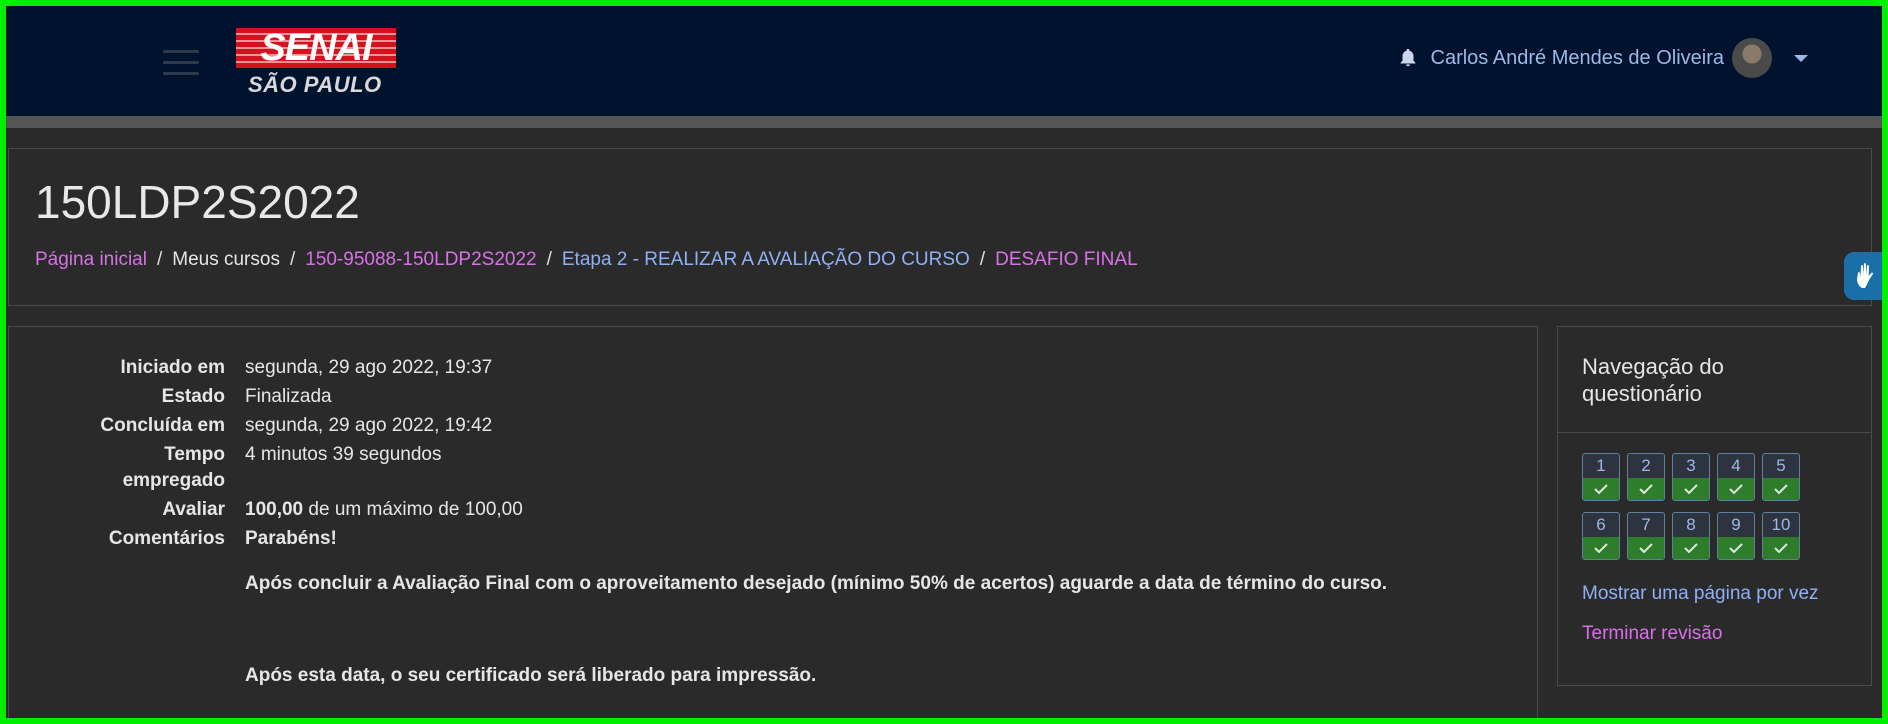  Describe the element at coordinates (766, 260) in the screenshot. I see `breadcrumb-item-section: Etapa 2 - REALIZAR A AVALIAÇÃO DO CURSO` at that location.